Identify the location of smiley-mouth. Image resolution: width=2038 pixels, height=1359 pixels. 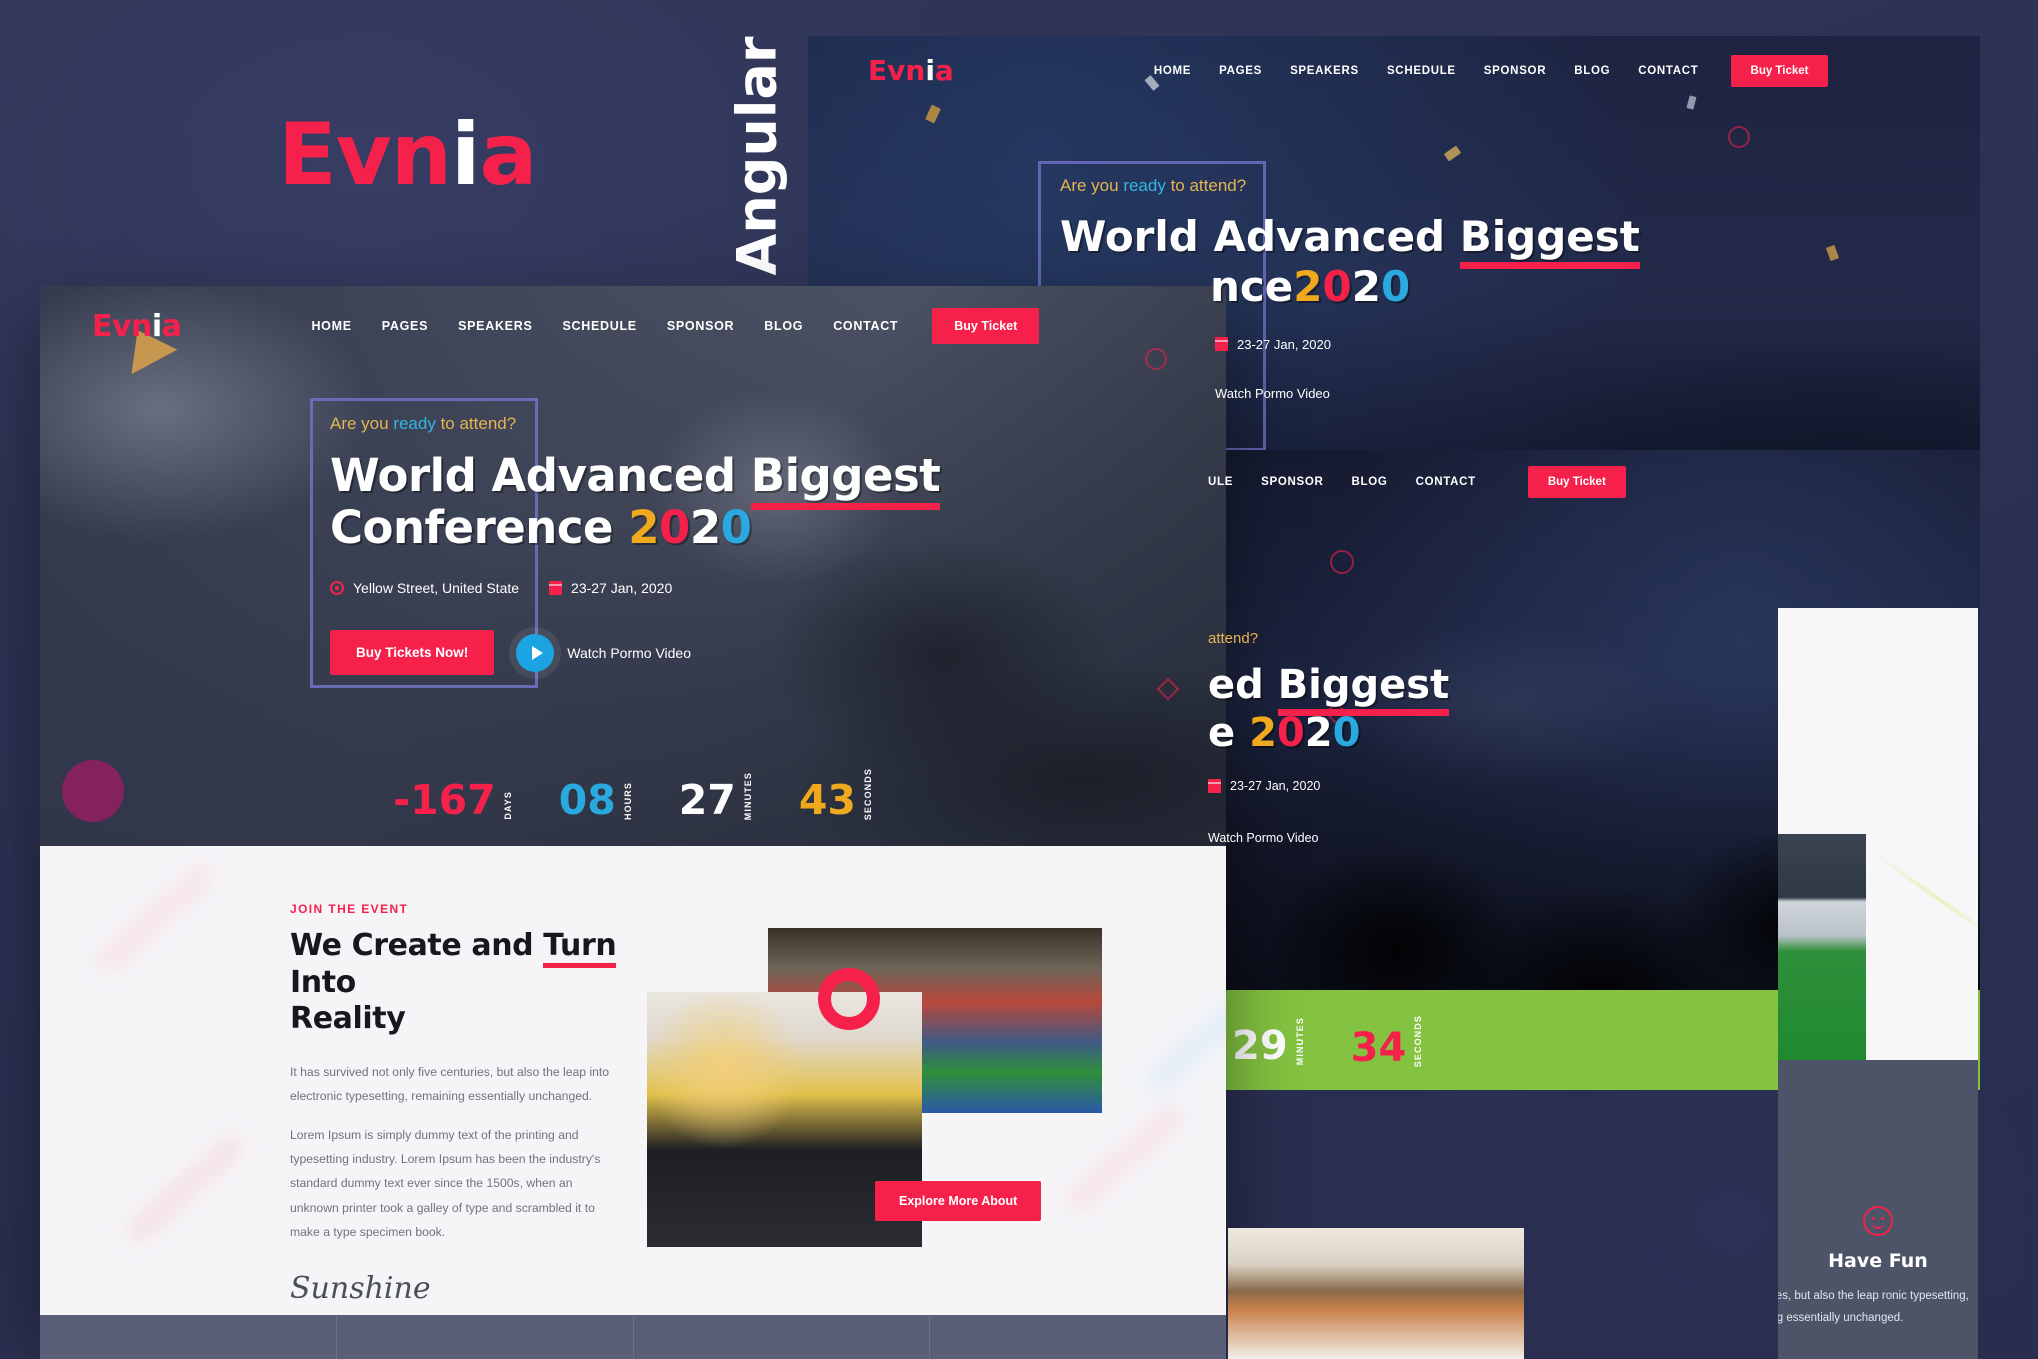
(1878, 1225).